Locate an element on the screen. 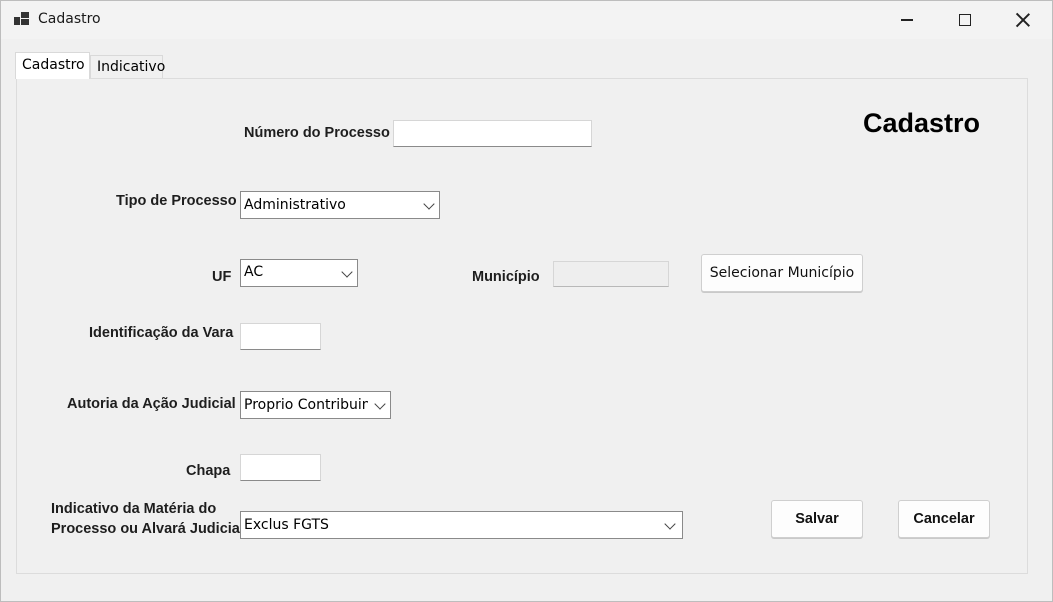  tipo-processo-label: Tipo de Processo is located at coordinates (176, 201).